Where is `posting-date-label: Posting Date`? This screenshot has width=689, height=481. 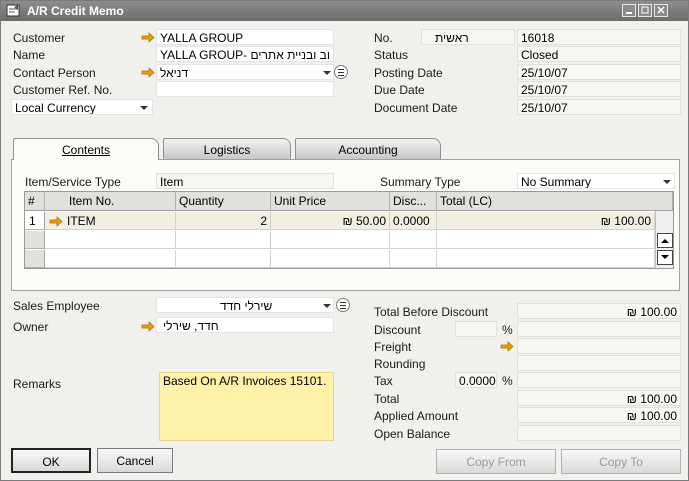
posting-date-label: Posting Date is located at coordinates (408, 73).